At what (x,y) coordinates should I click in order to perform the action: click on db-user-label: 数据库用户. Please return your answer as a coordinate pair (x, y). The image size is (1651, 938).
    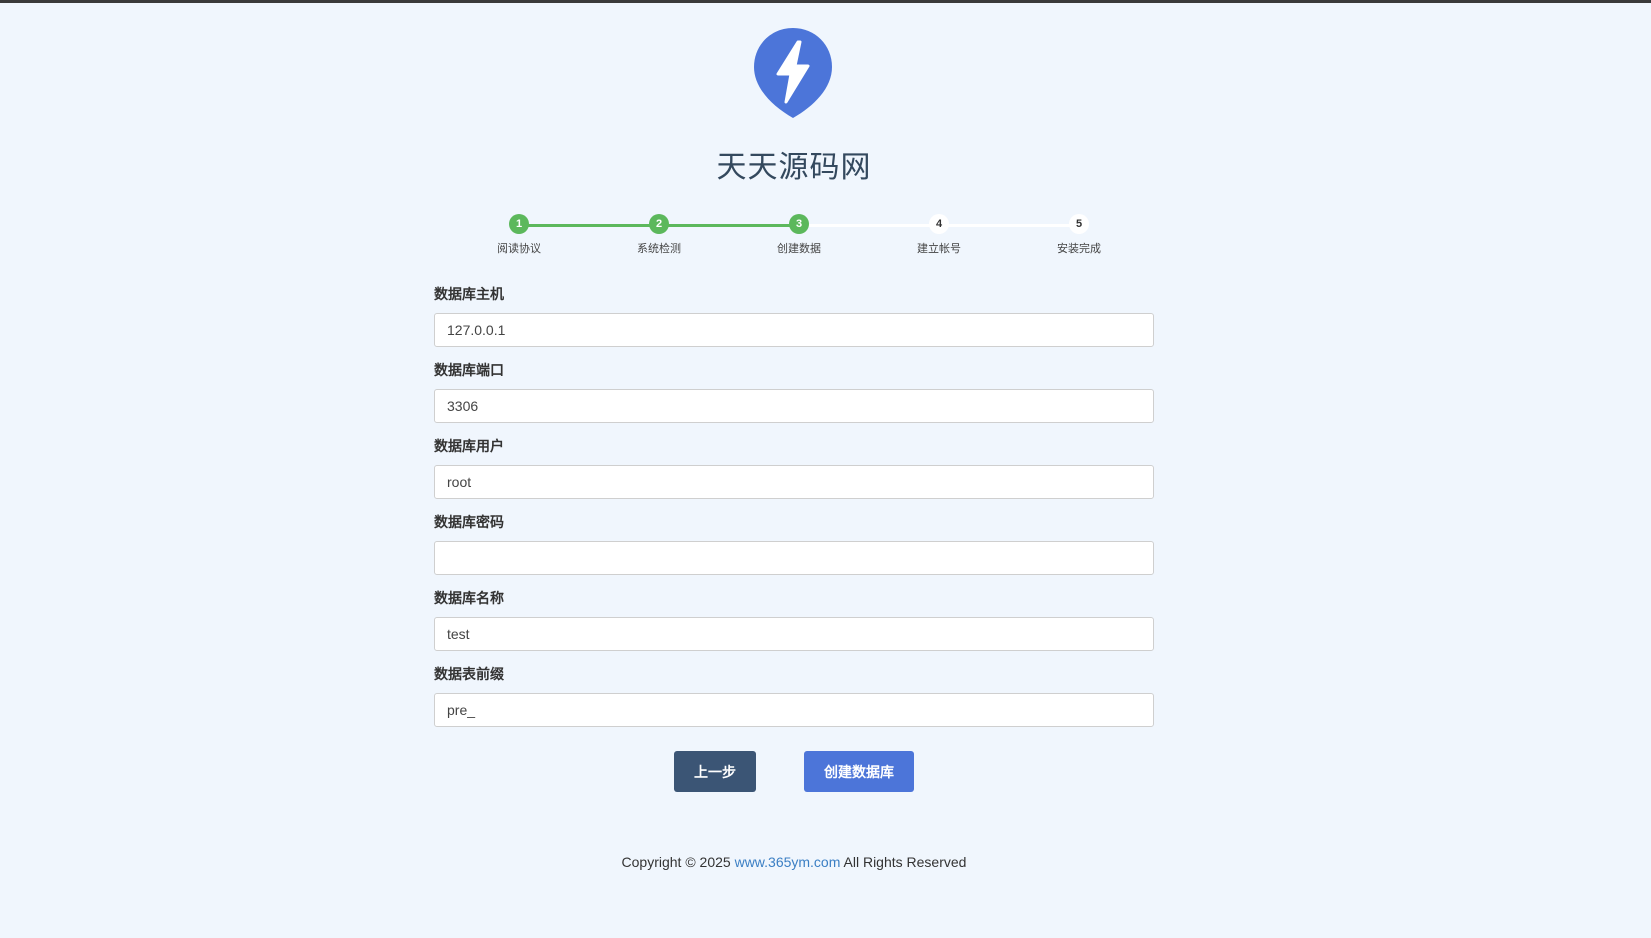
    Looking at the image, I should click on (469, 447).